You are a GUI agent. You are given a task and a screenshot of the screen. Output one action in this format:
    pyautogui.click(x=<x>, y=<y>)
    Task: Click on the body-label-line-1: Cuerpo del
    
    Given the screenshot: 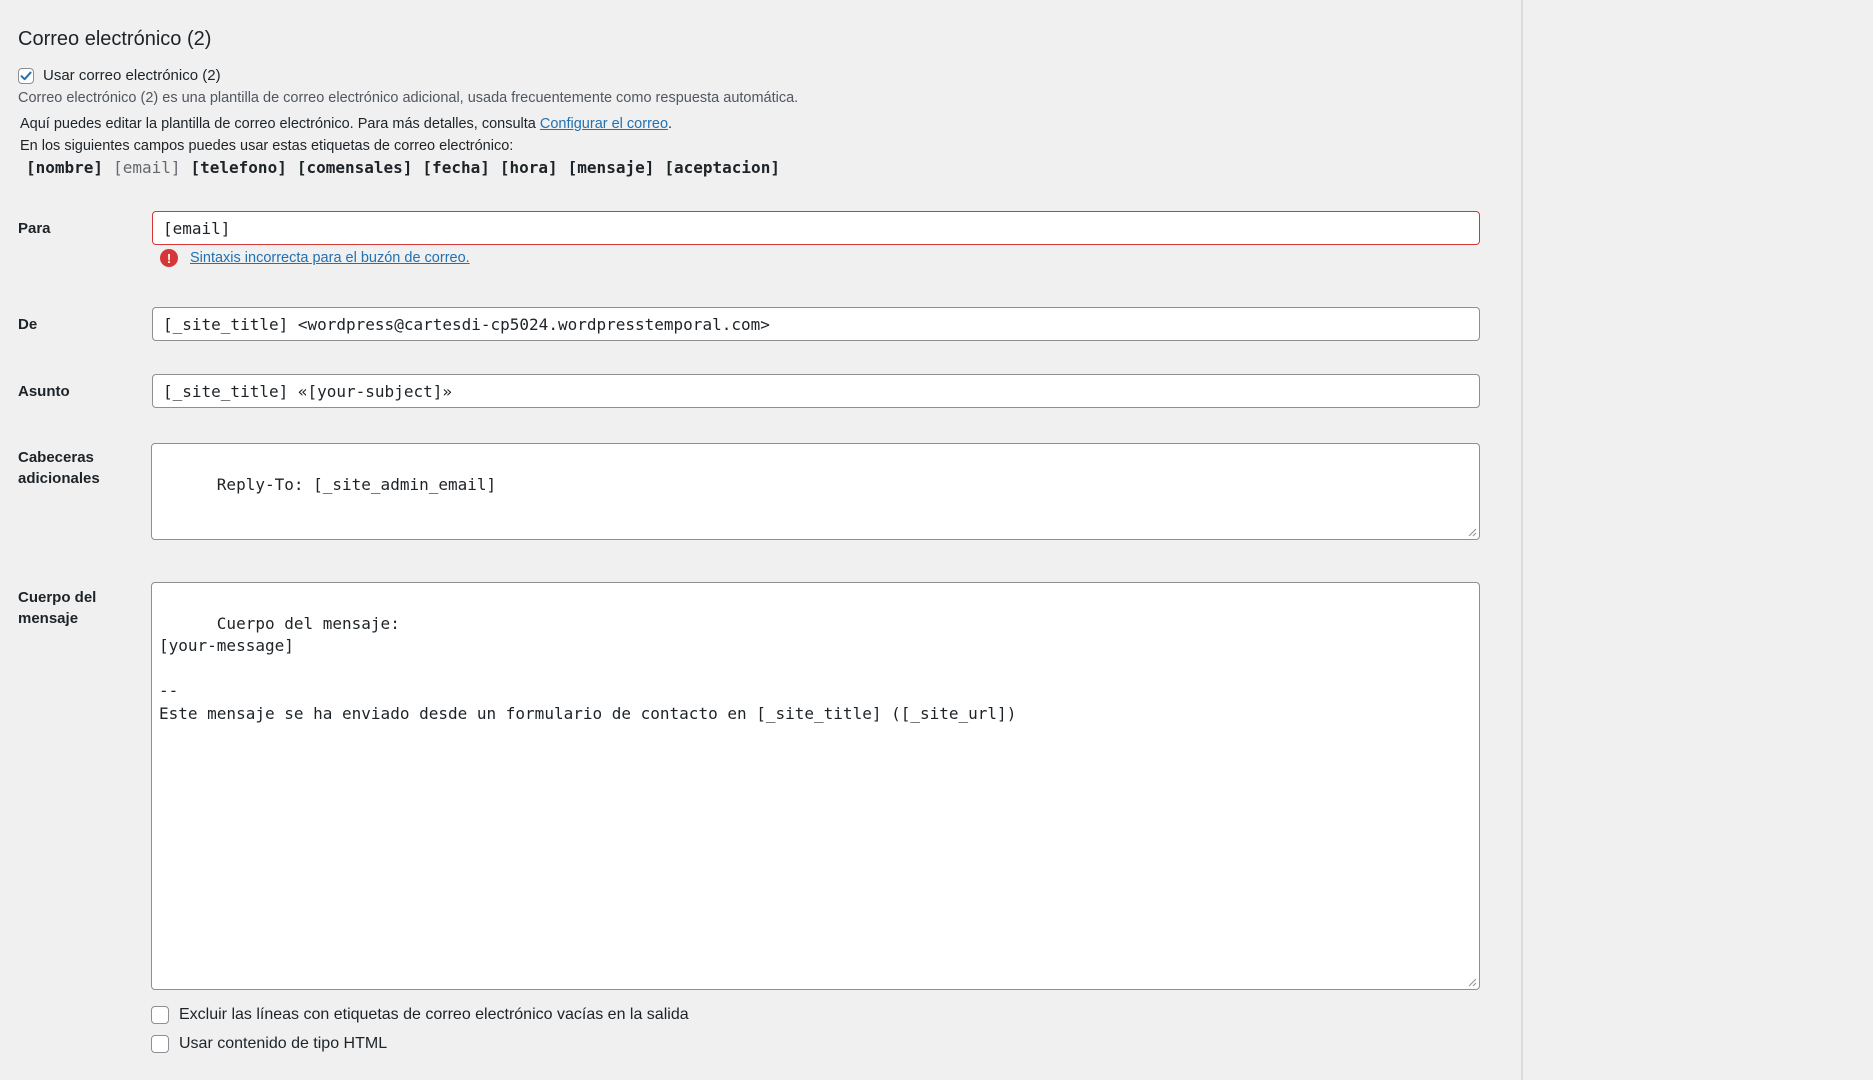 What is the action you would take?
    pyautogui.click(x=57, y=597)
    